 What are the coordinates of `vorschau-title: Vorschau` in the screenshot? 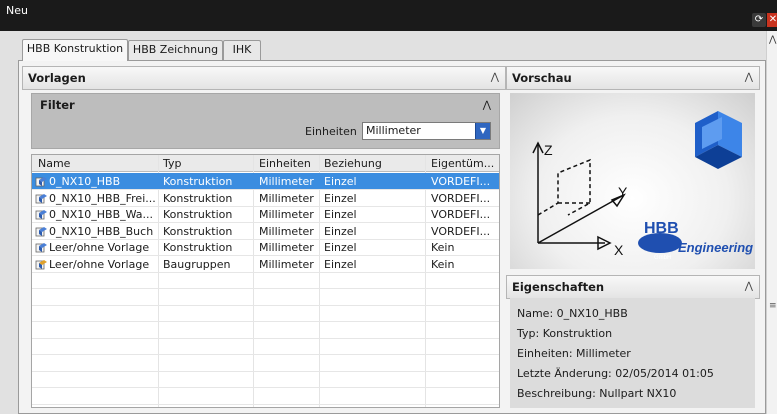 It's located at (542, 78).